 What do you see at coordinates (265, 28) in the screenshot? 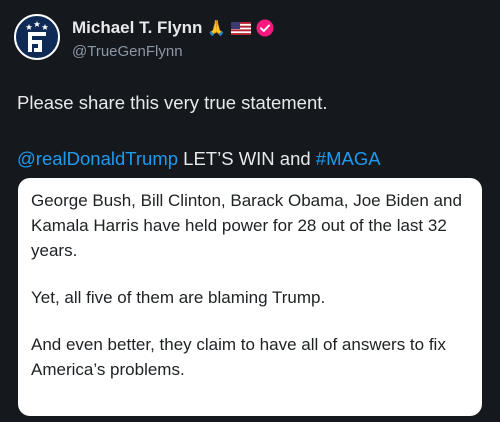
I see `verified-badge-icon` at bounding box center [265, 28].